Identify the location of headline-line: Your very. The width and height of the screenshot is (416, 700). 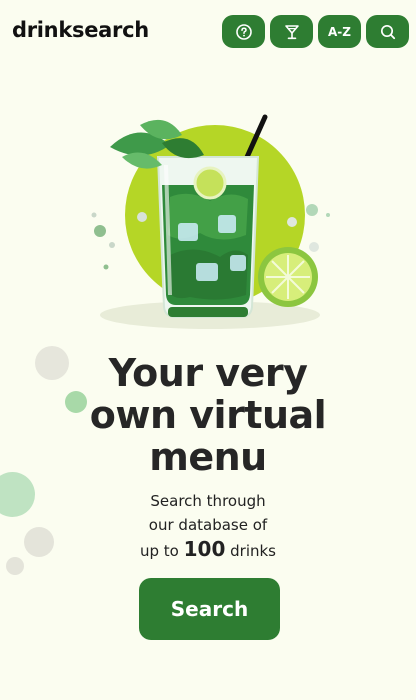
(208, 373).